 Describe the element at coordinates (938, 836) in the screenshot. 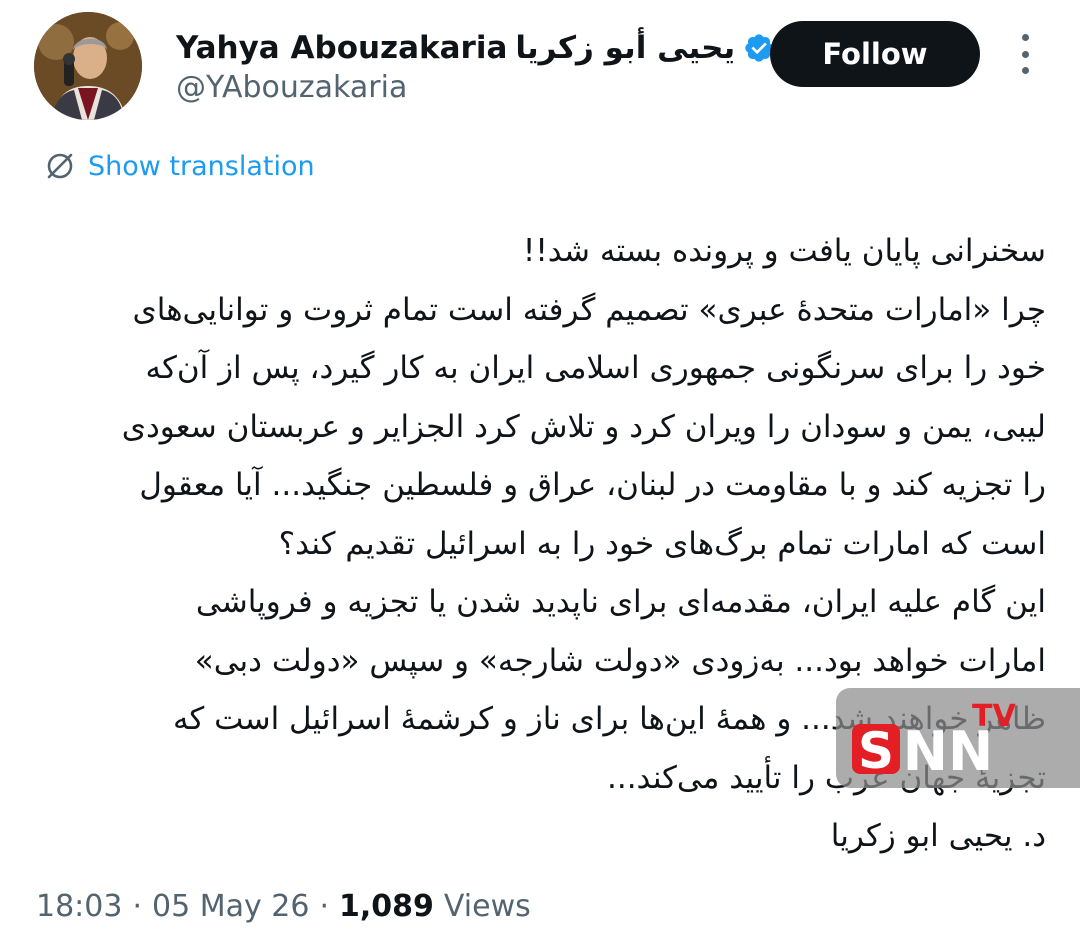

I see `tweet-line: د. یحیی ابو زکریا` at that location.